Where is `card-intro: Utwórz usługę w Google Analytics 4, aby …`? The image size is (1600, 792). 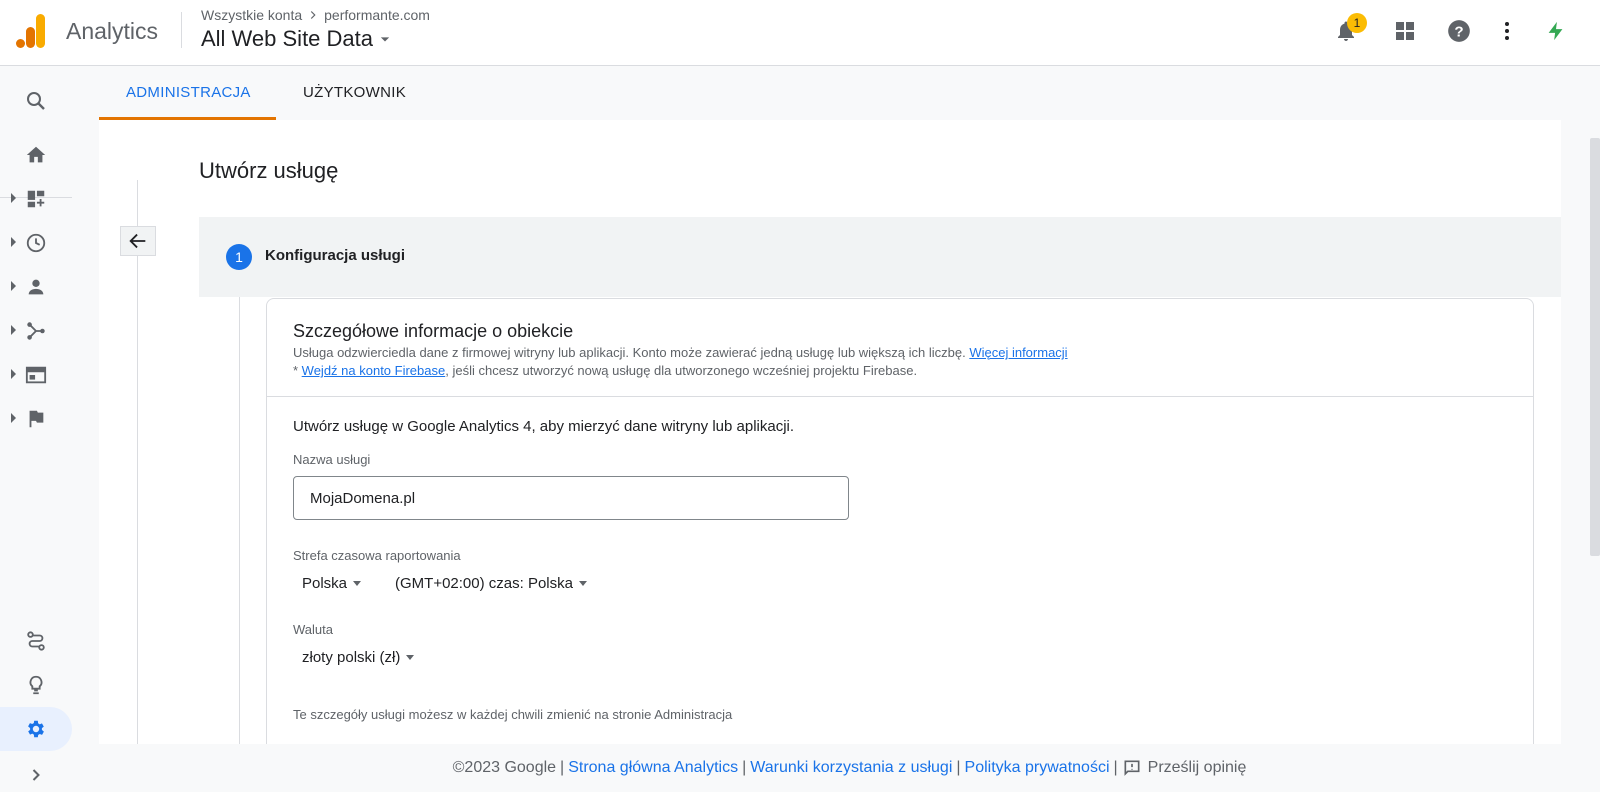
card-intro: Utwórz usługę w Google Analytics 4, aby … is located at coordinates (544, 426).